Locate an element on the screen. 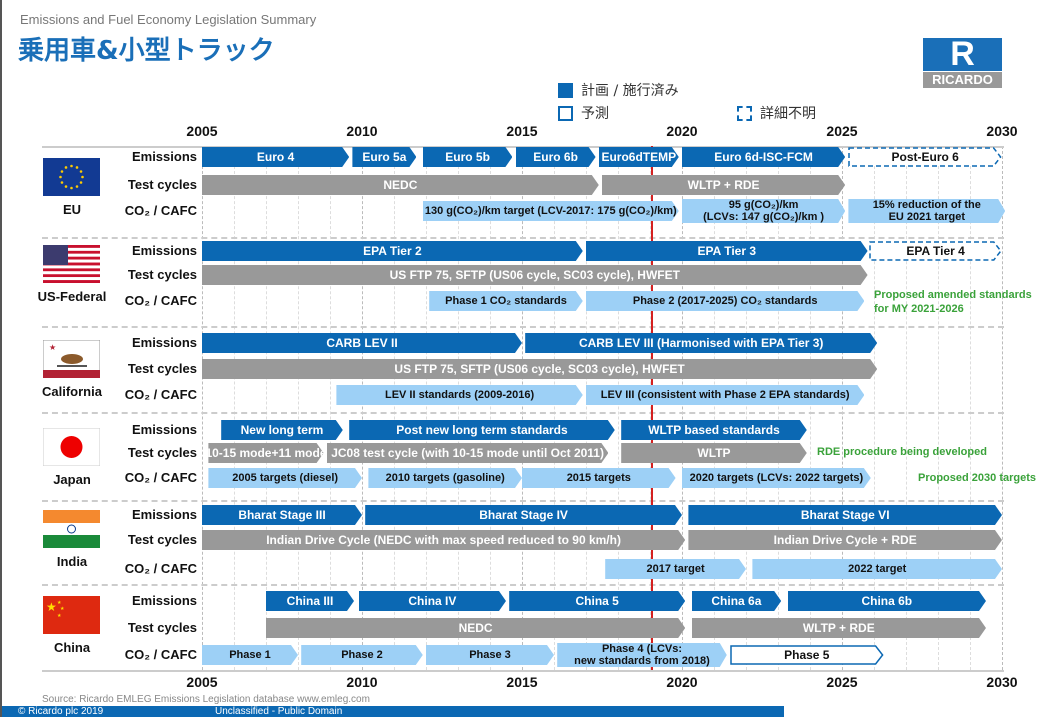 The image size is (1041, 717). bar-label: 2020 targets (LCVs: 2022 targets) is located at coordinates (776, 478).